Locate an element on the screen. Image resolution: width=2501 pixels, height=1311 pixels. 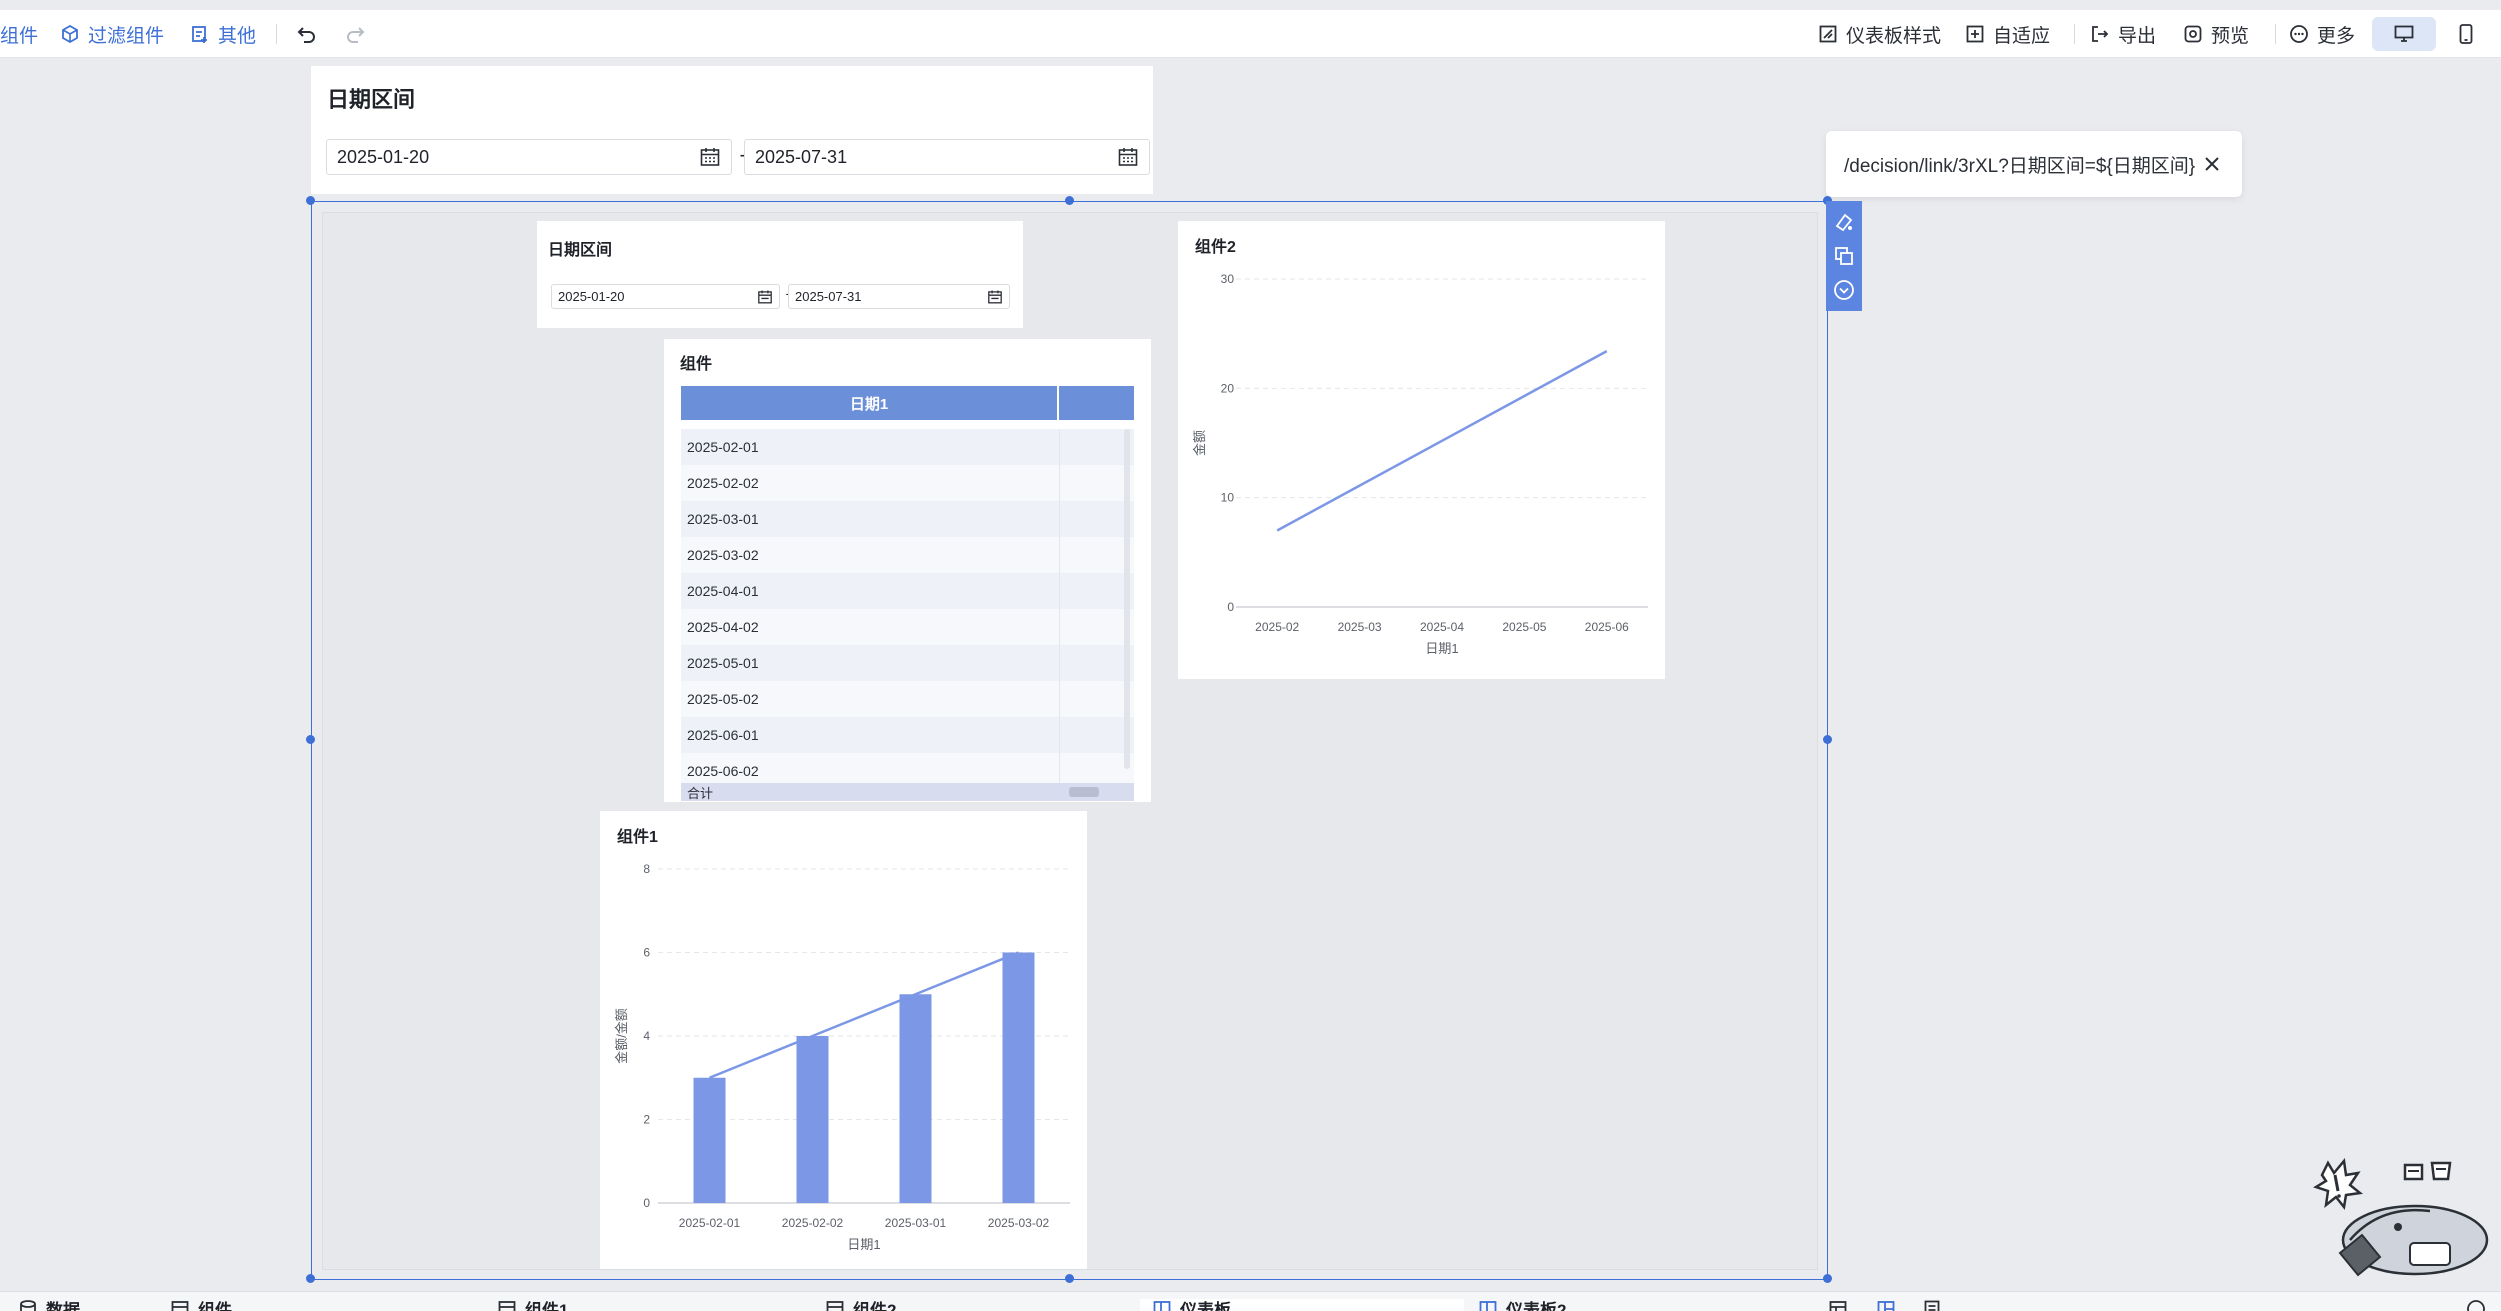
dashboard-add-icon is located at coordinates (1886, 1306).